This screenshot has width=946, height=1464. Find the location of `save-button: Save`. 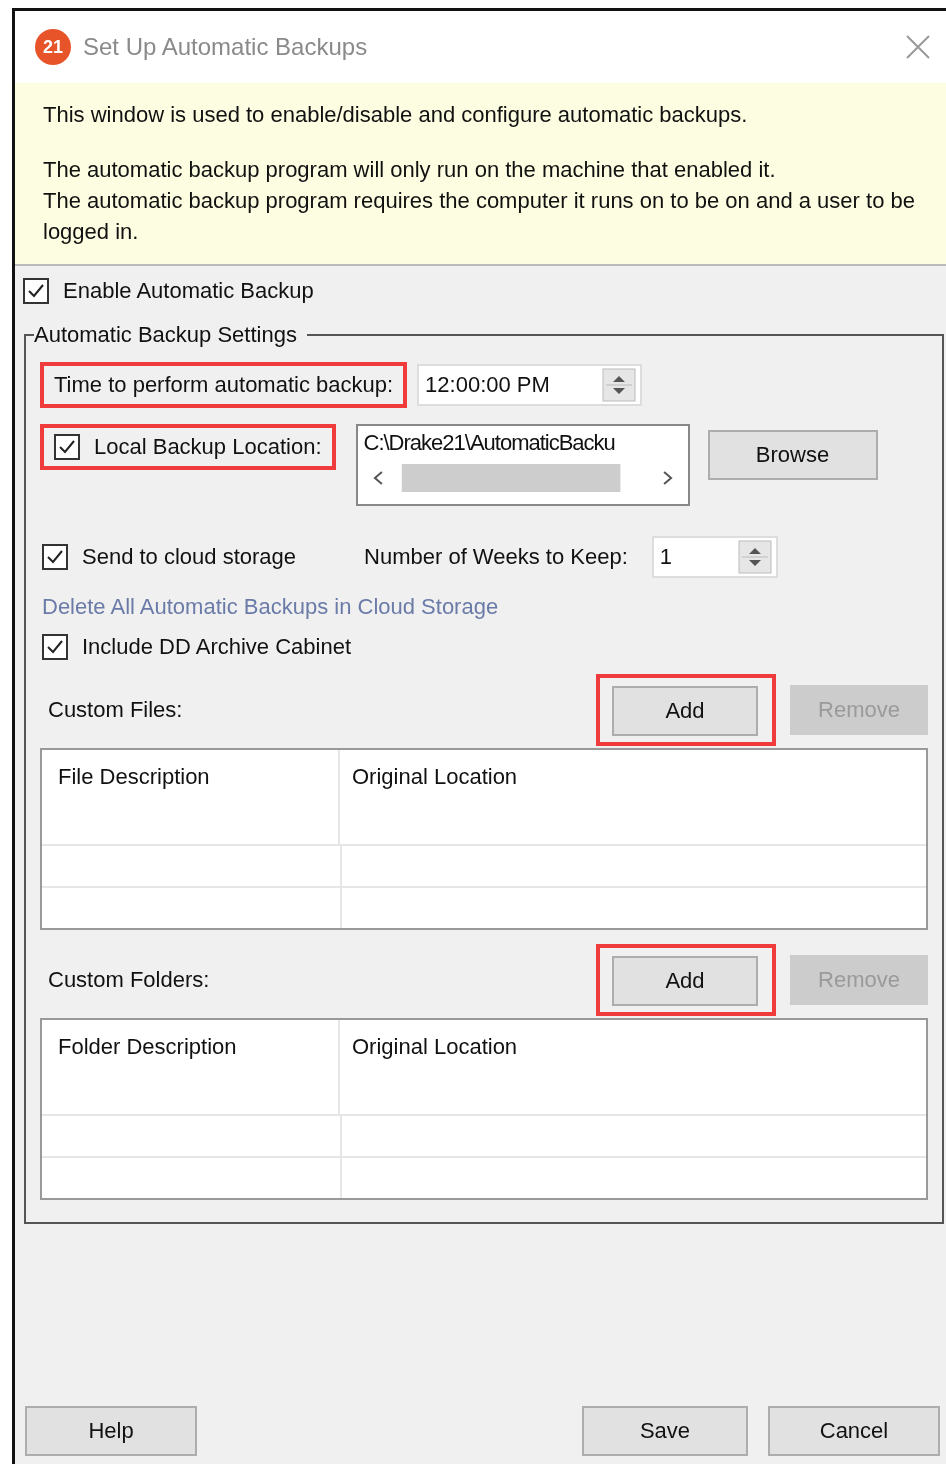

save-button: Save is located at coordinates (665, 1431).